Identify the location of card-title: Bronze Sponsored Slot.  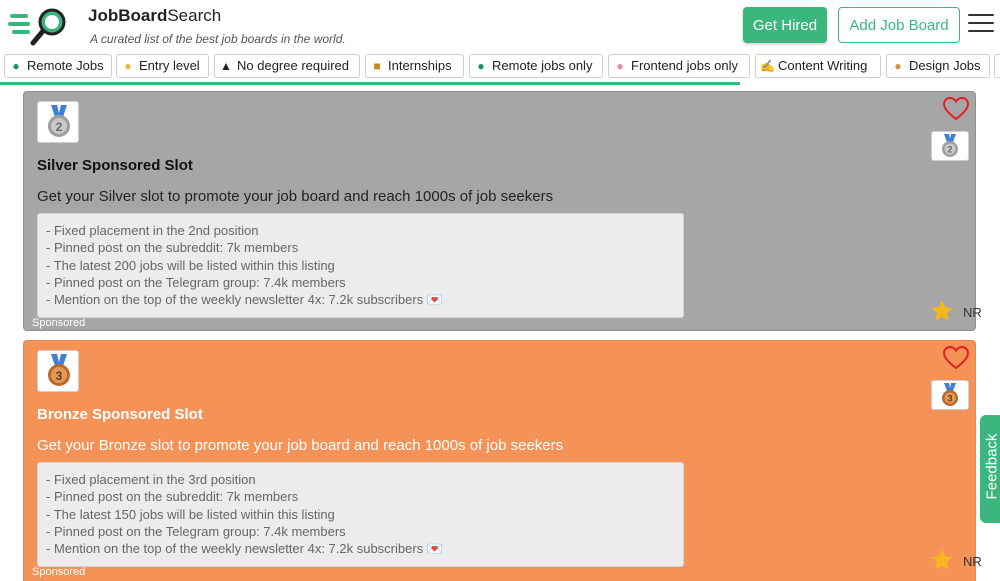
(120, 414).